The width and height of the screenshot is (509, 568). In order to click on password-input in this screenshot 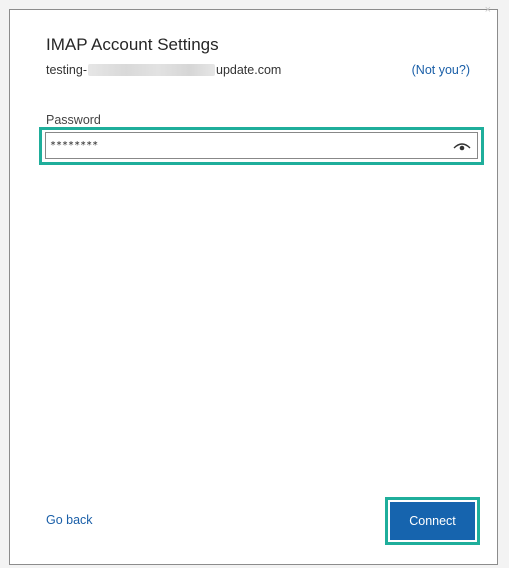, I will do `click(240, 145)`.